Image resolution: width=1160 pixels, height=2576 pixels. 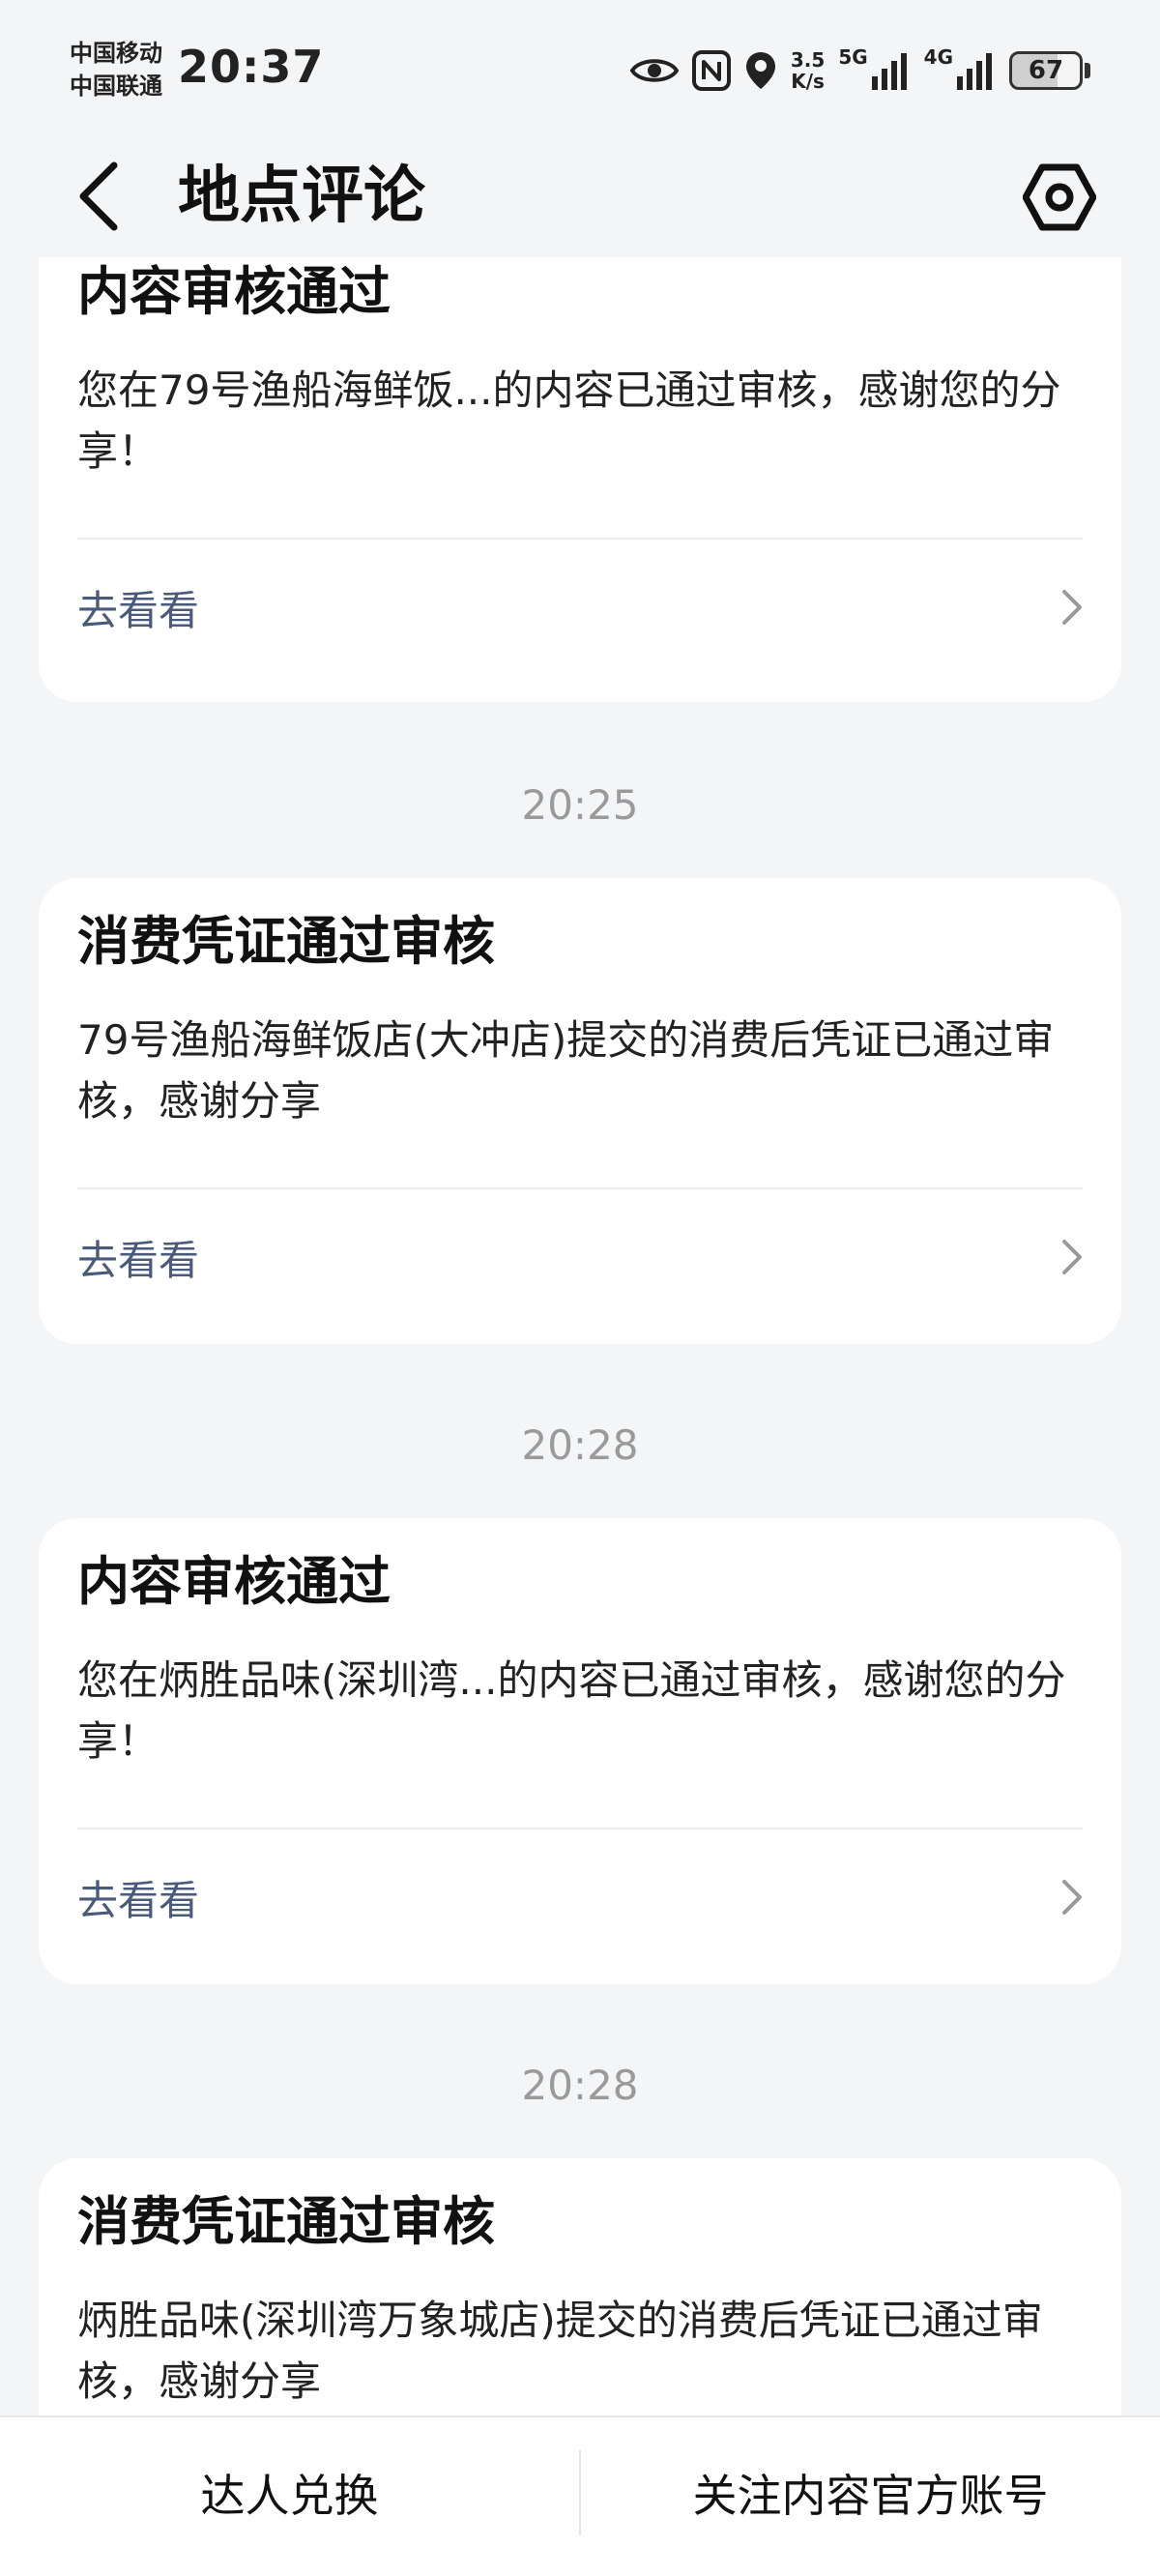 What do you see at coordinates (571, 1710) in the screenshot?
I see `message-body: 您在炳胜品味(深圳湾...的内容已通过审核，感谢您的分享！` at bounding box center [571, 1710].